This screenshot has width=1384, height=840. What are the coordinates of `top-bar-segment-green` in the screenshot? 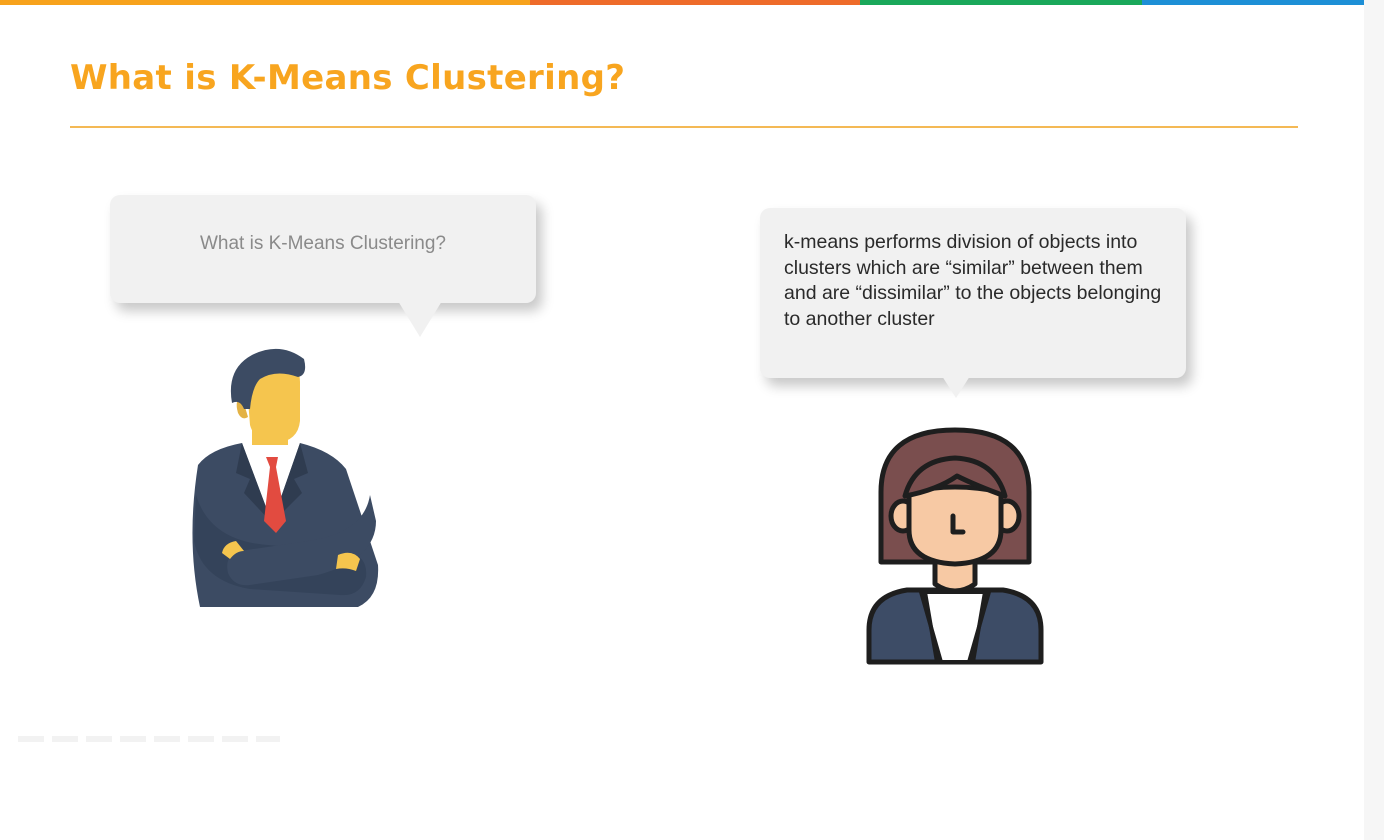 It's located at (1001, 2).